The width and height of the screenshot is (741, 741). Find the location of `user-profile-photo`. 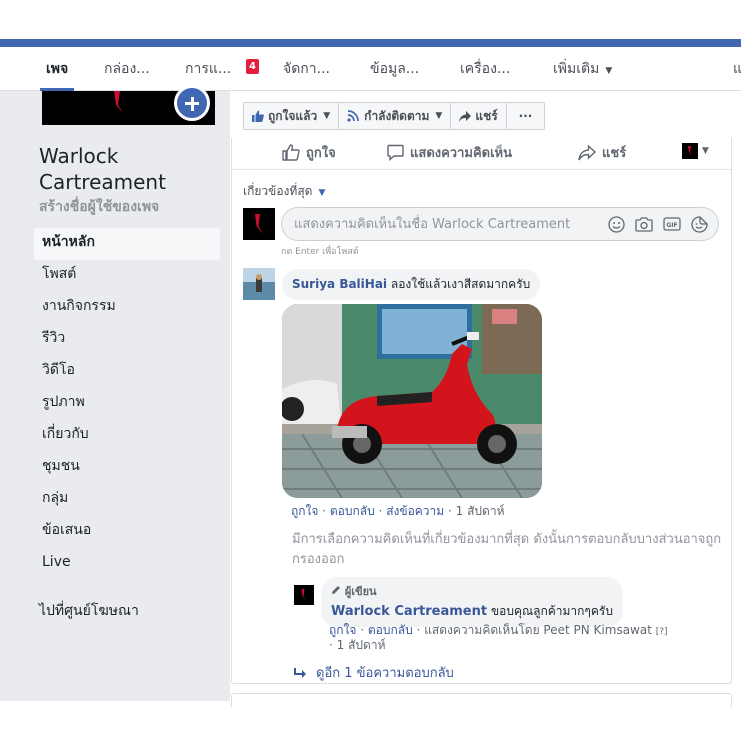

user-profile-photo is located at coordinates (259, 284).